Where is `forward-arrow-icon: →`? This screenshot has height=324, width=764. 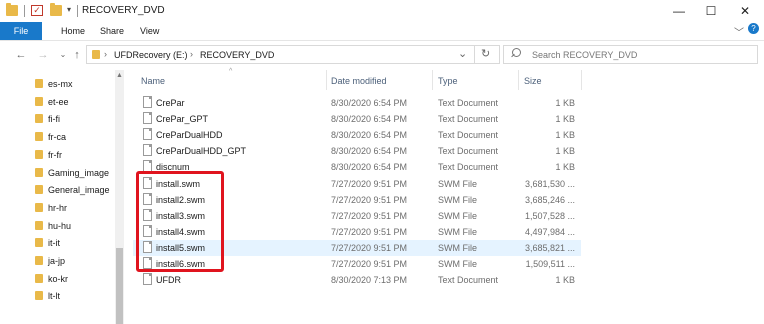 forward-arrow-icon: → is located at coordinates (43, 55).